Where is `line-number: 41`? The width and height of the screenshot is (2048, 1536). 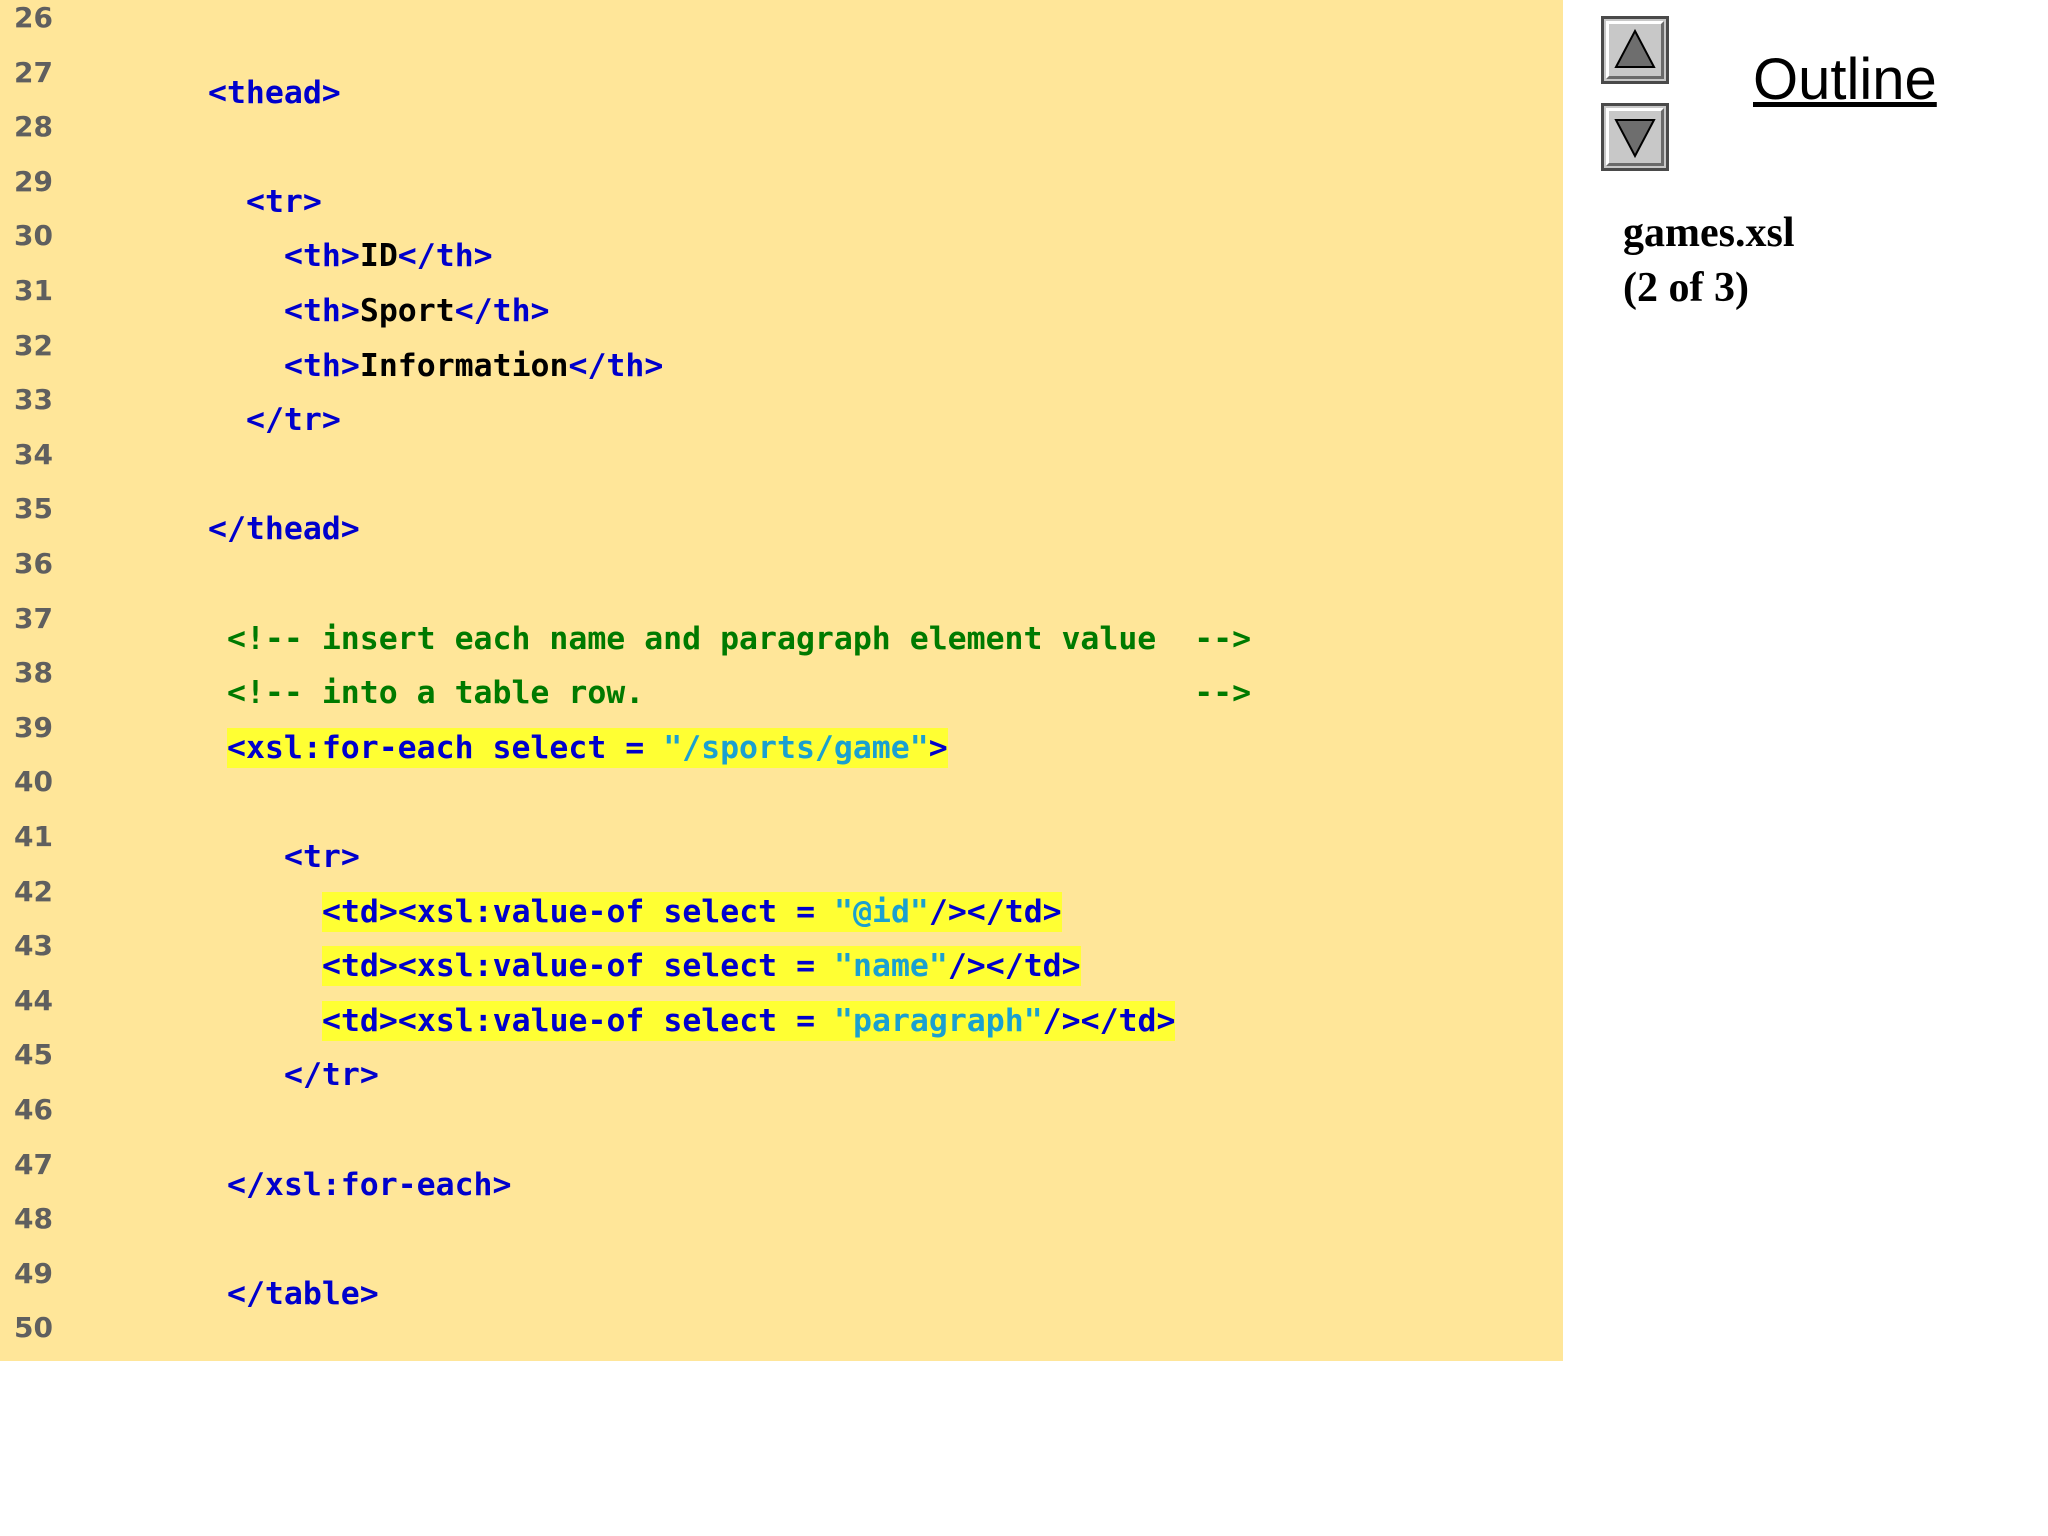
line-number: 41 is located at coordinates (33, 836).